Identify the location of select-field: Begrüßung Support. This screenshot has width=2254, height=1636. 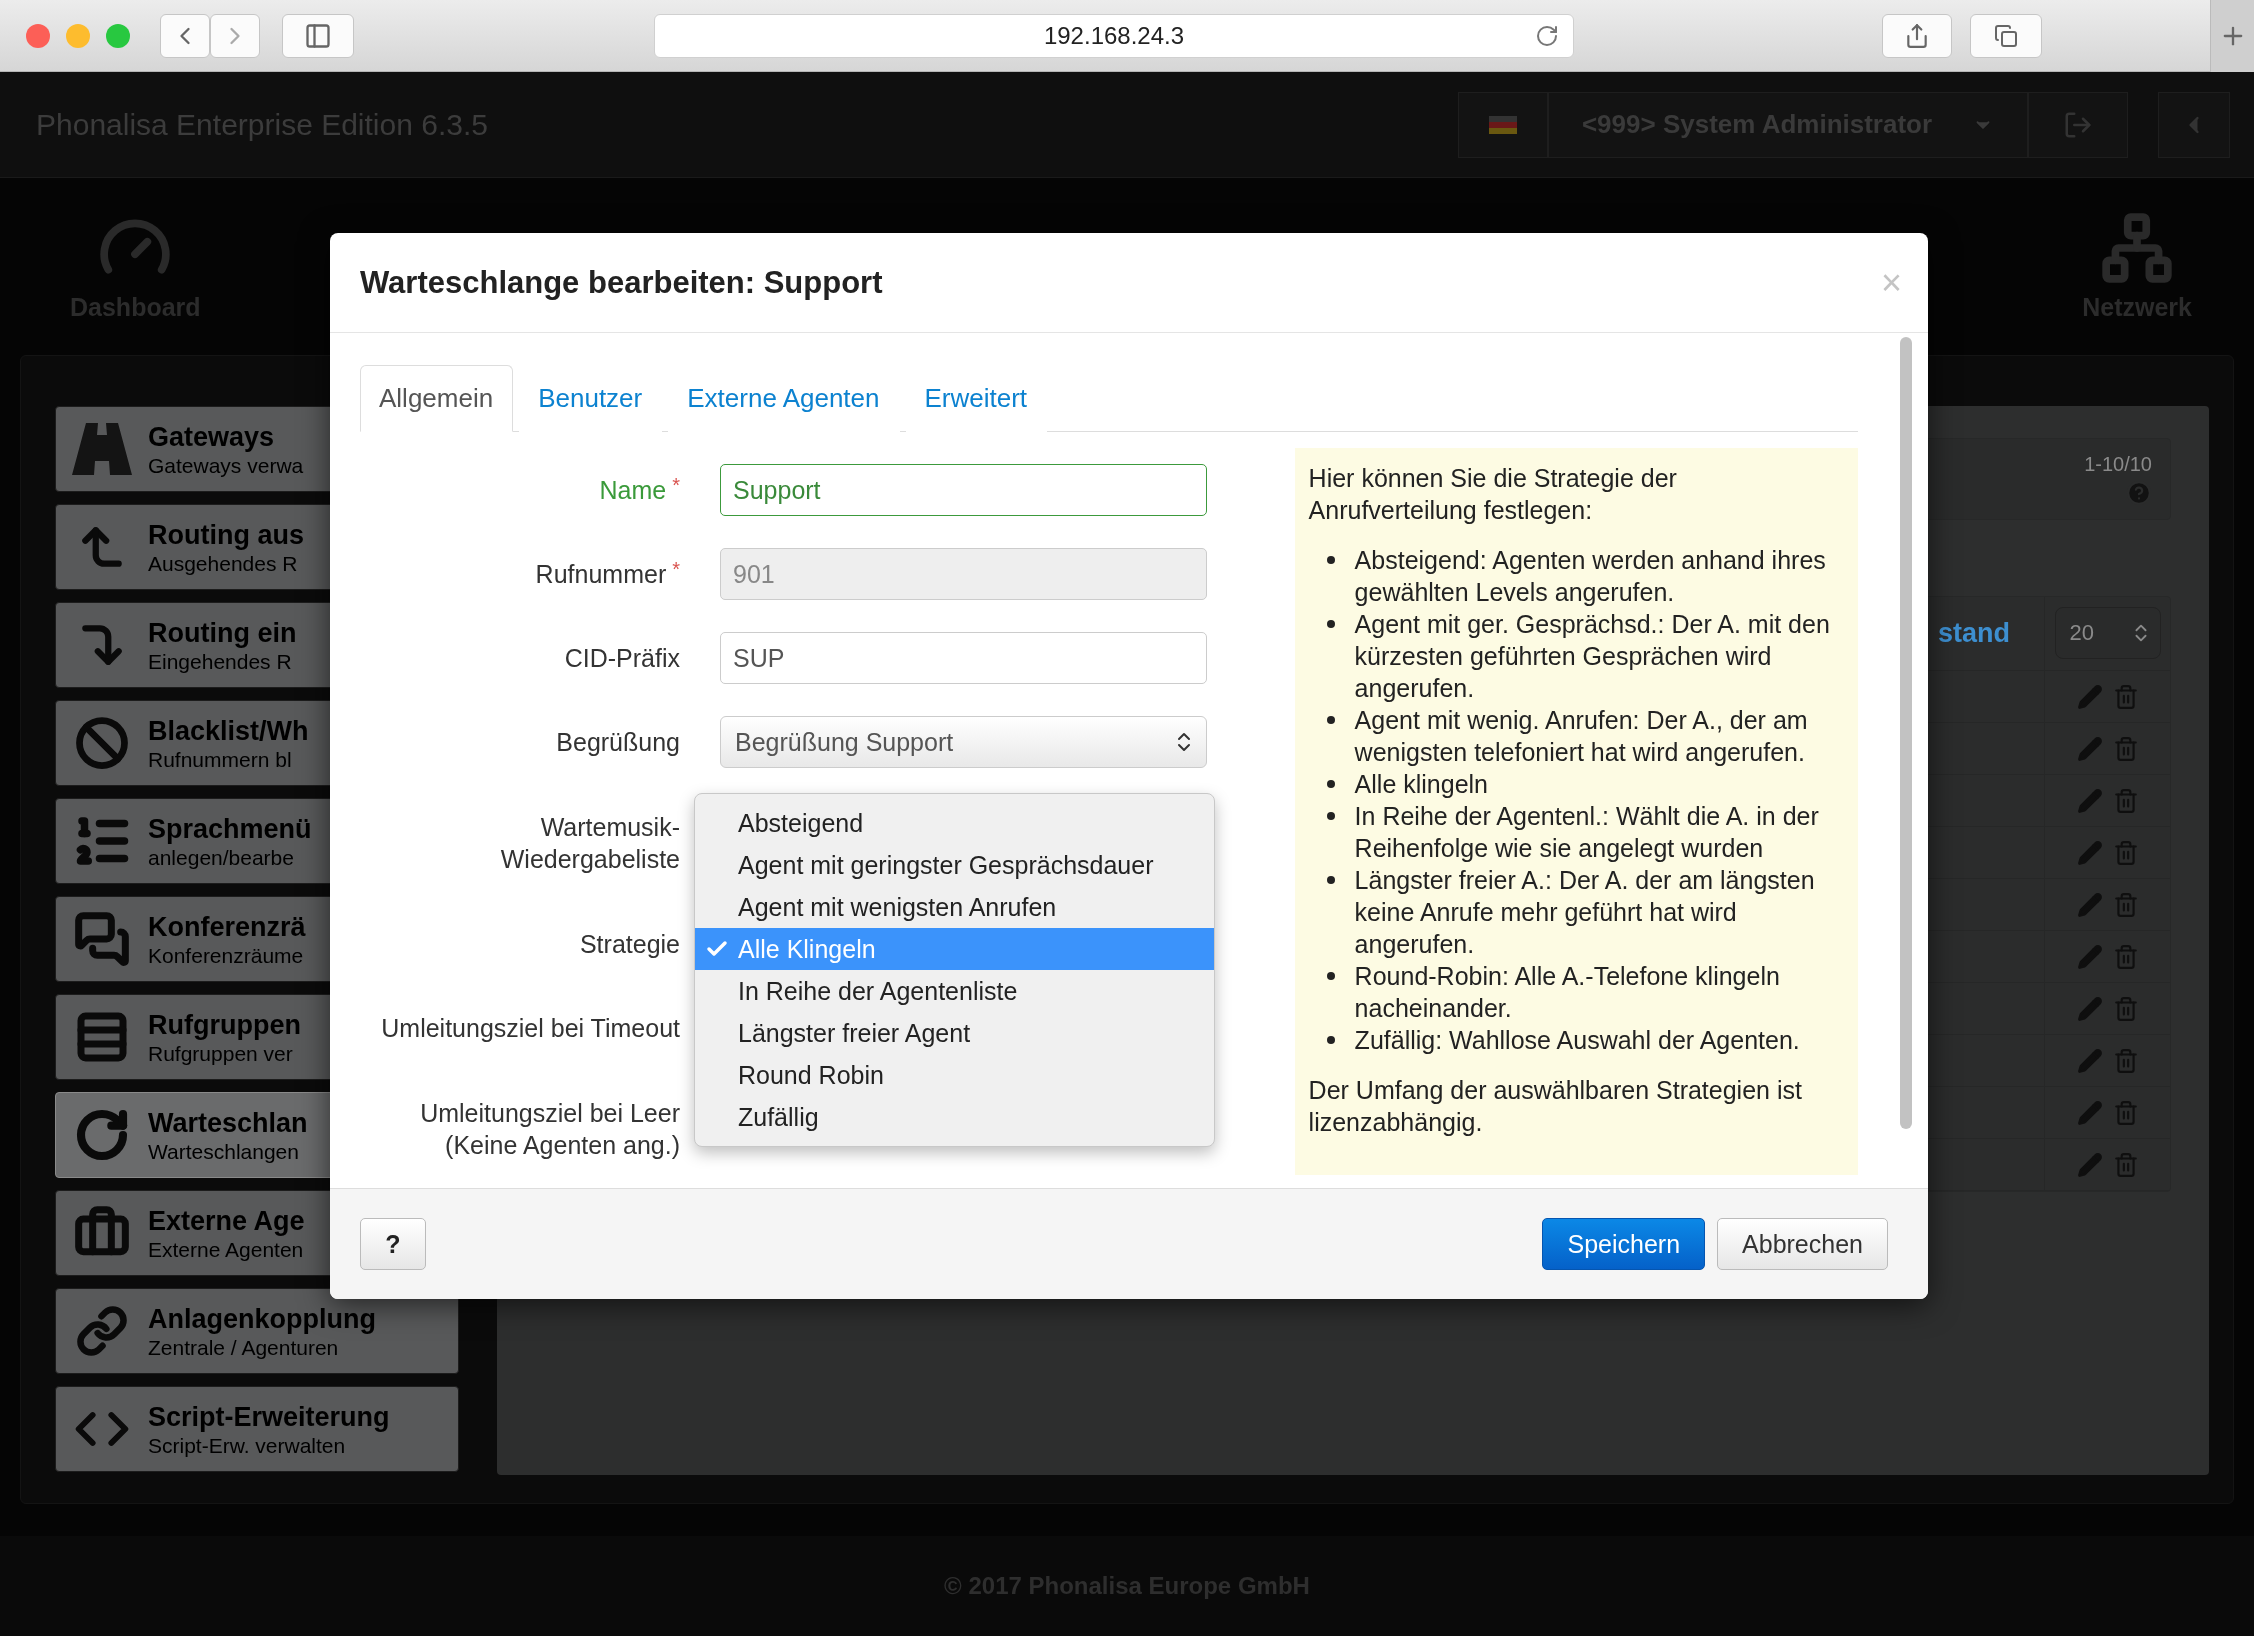
(963, 742).